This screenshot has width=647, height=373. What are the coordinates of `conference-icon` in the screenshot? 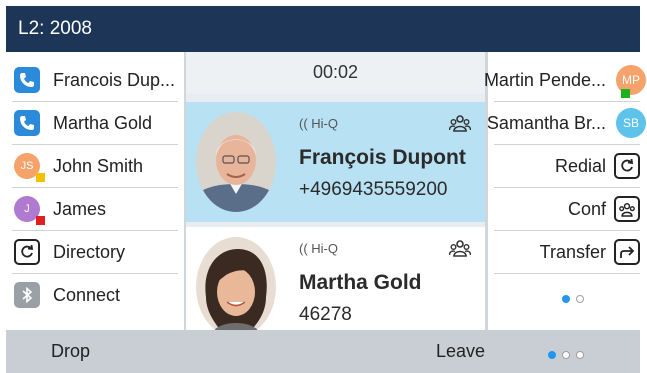 It's located at (627, 209).